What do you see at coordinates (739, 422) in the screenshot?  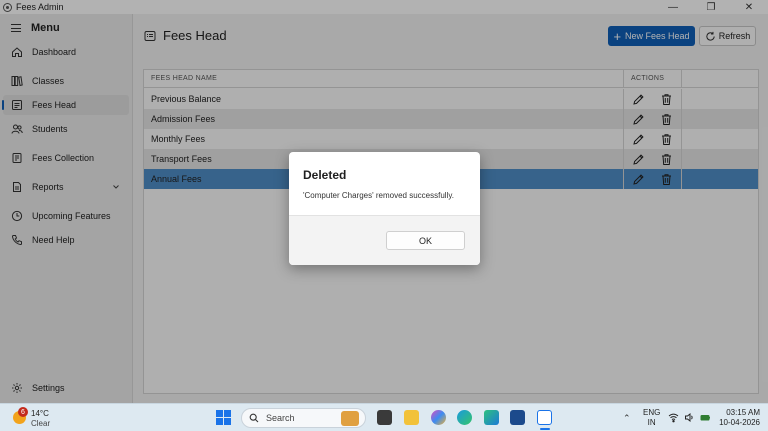 I see `clock-date: 10-04-2026` at bounding box center [739, 422].